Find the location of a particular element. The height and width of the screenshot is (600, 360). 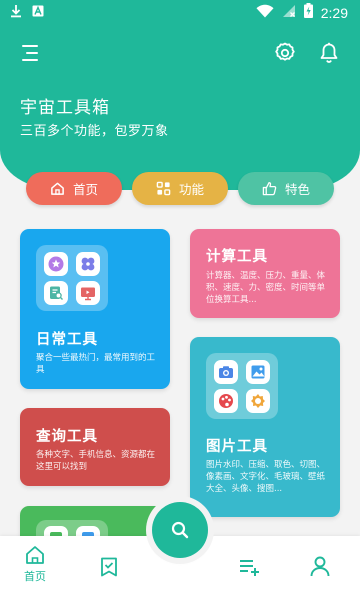

nav-home-label: 首页 is located at coordinates (35, 576).